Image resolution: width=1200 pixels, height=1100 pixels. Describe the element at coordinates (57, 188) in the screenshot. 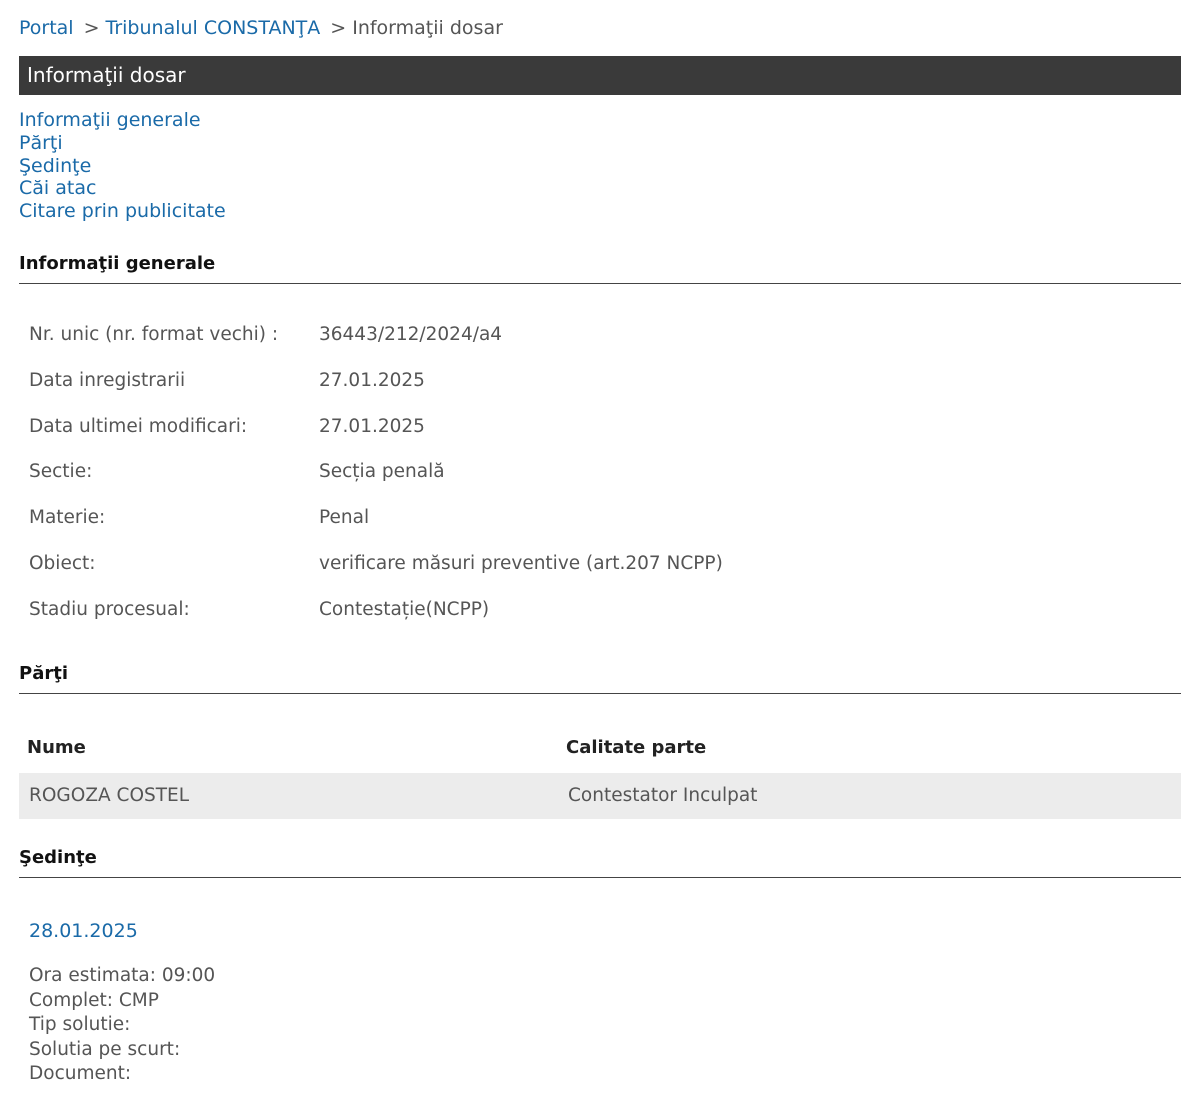

I see `nav-link-appeals: Căi atac` at that location.